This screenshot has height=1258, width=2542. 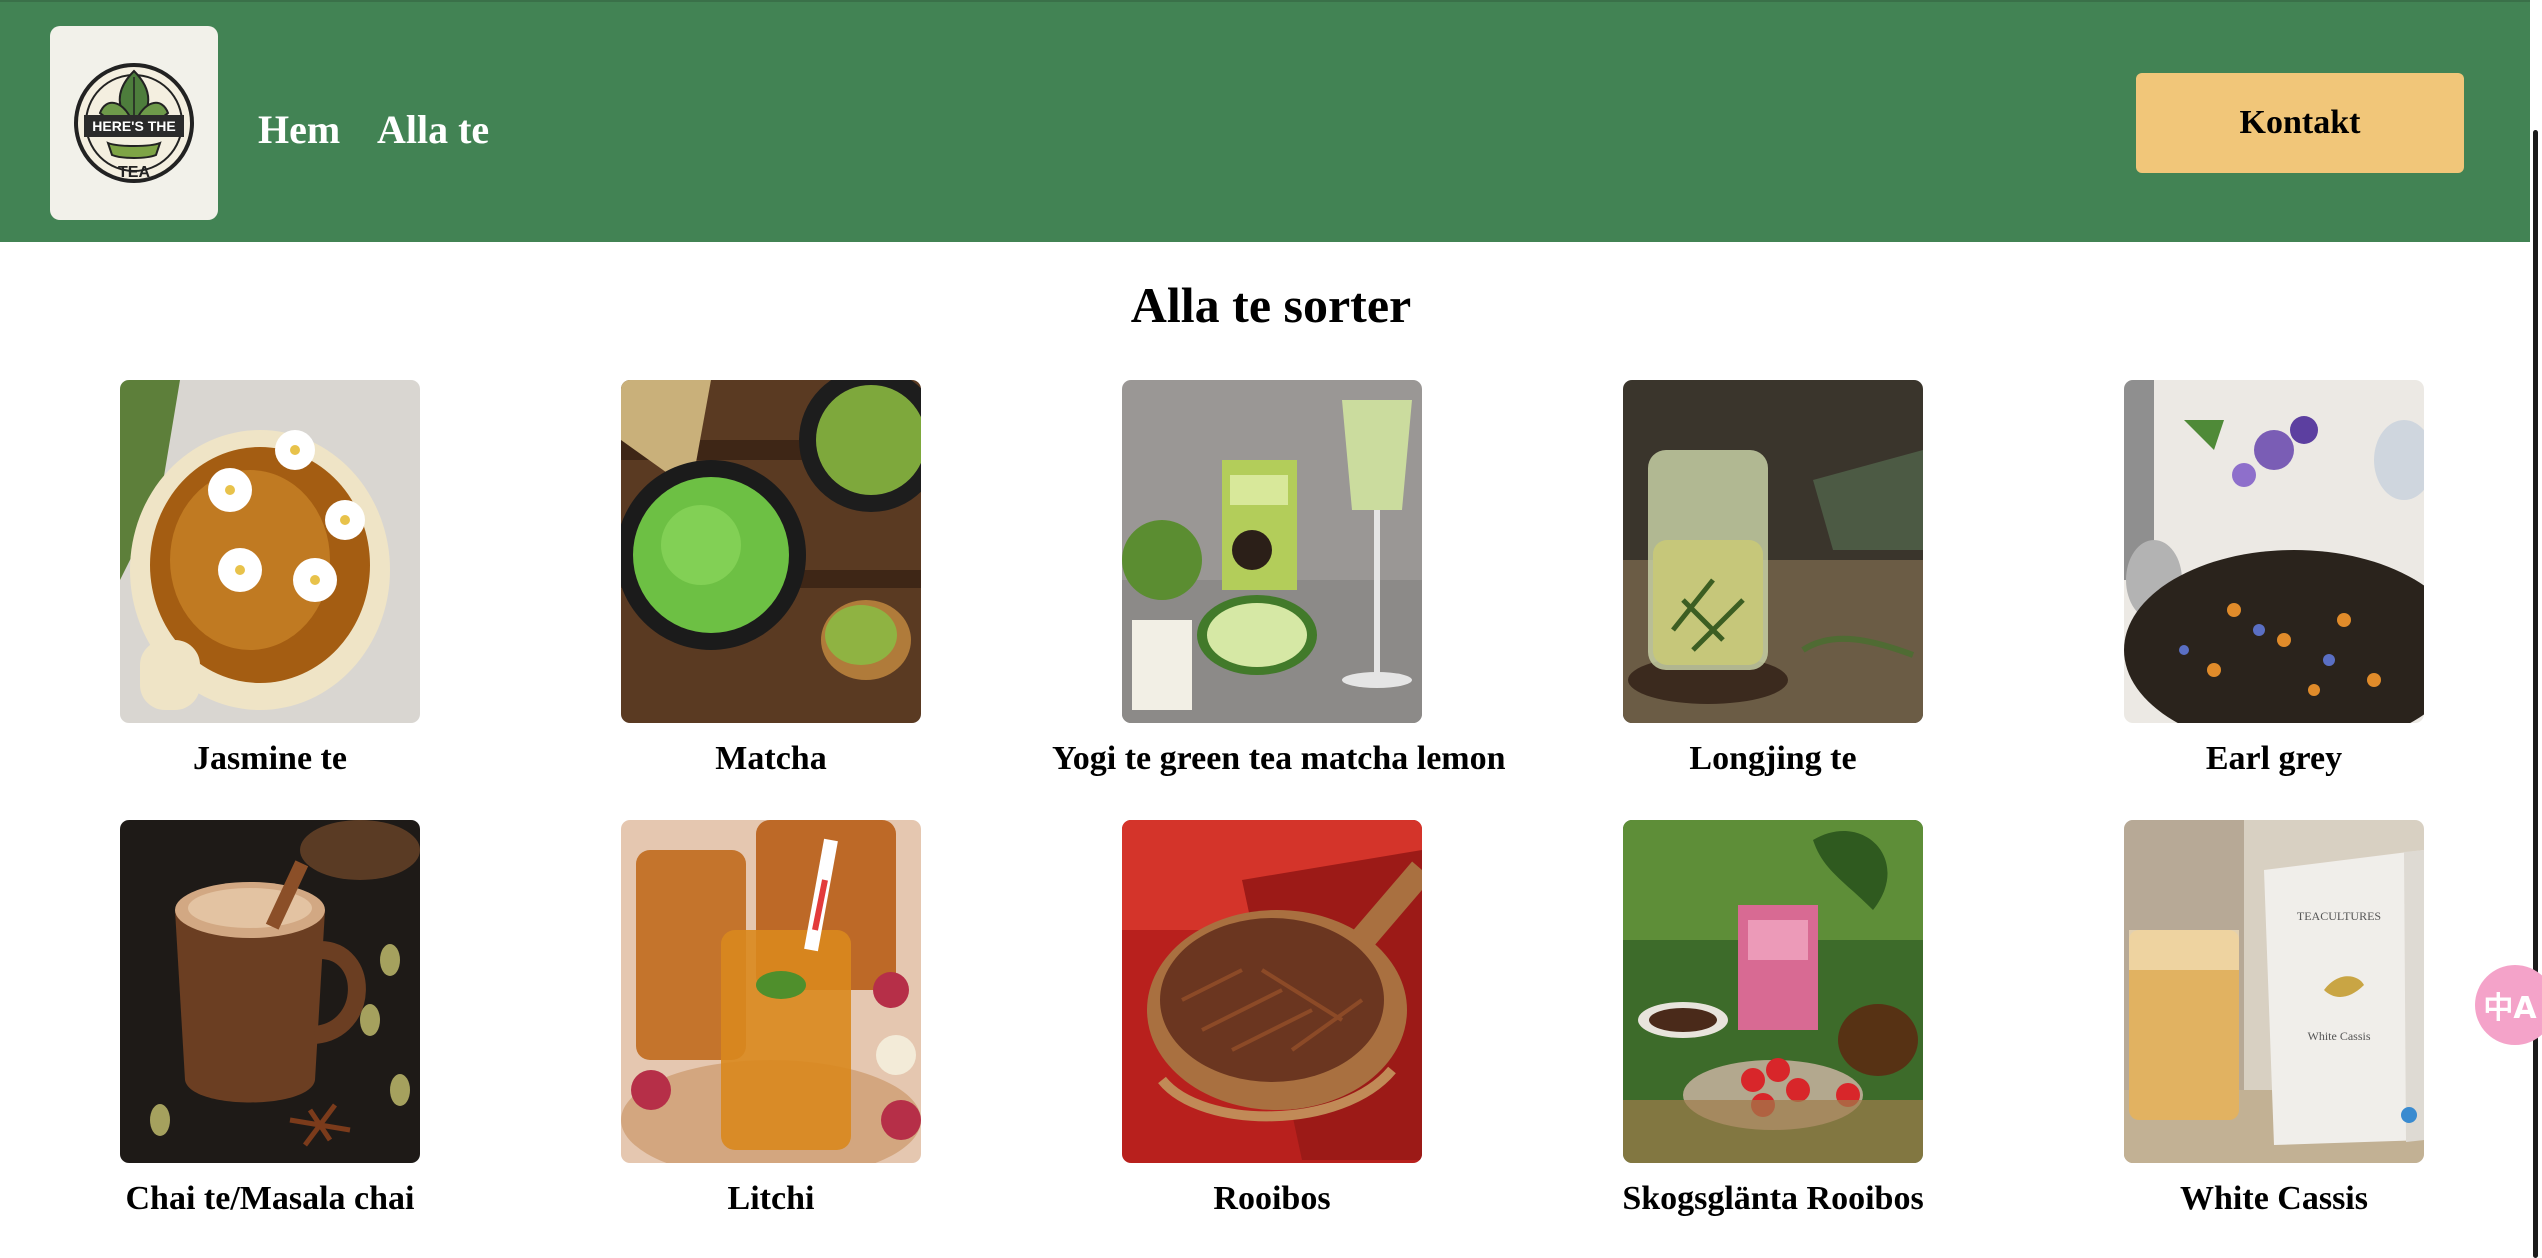 I want to click on white-cassis-image: TEACULTURES White Cassis, so click(x=2274, y=991).